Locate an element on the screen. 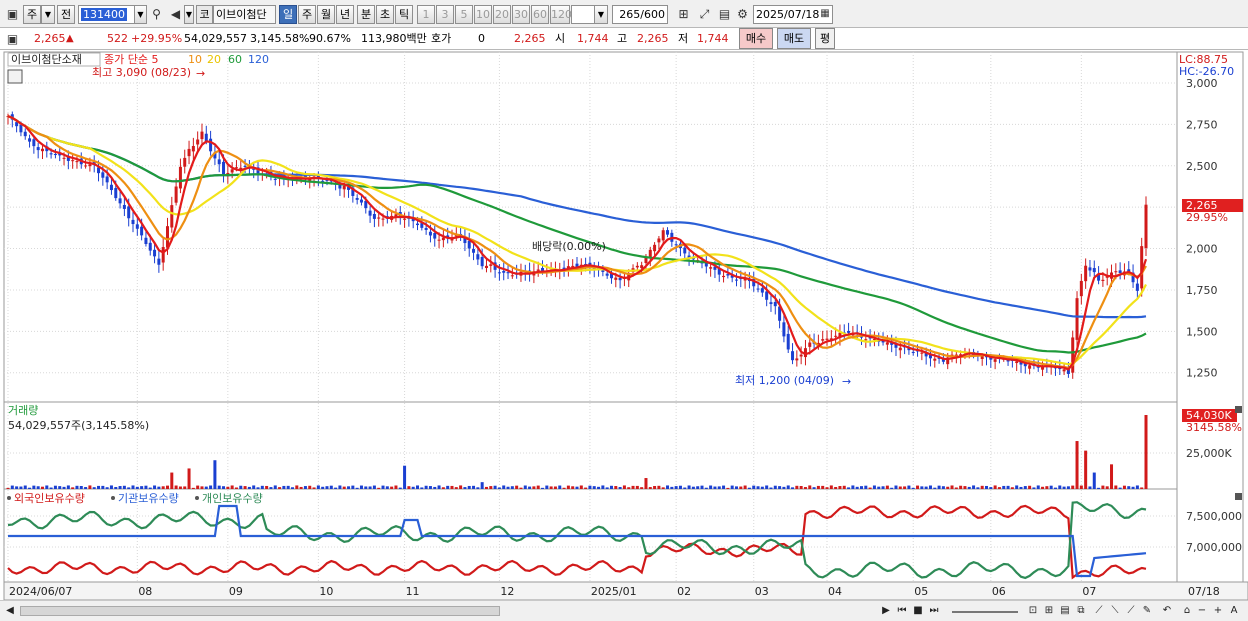 Image resolution: width=1248 pixels, height=621 pixels. grid-icon: ⊞ is located at coordinates (1049, 611).